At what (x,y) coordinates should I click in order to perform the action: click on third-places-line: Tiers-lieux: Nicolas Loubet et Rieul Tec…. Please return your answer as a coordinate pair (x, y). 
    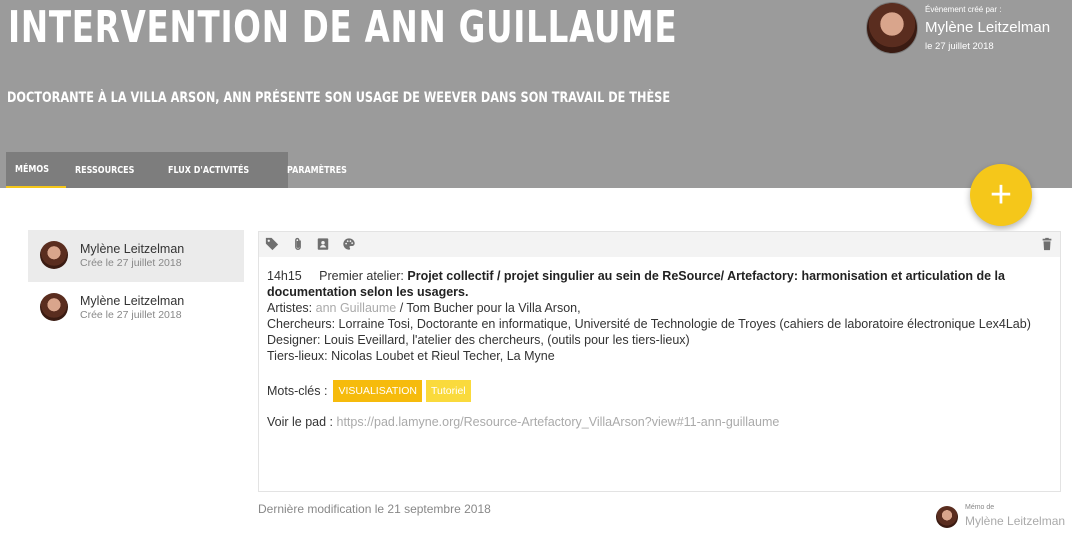
    Looking at the image, I should click on (411, 356).